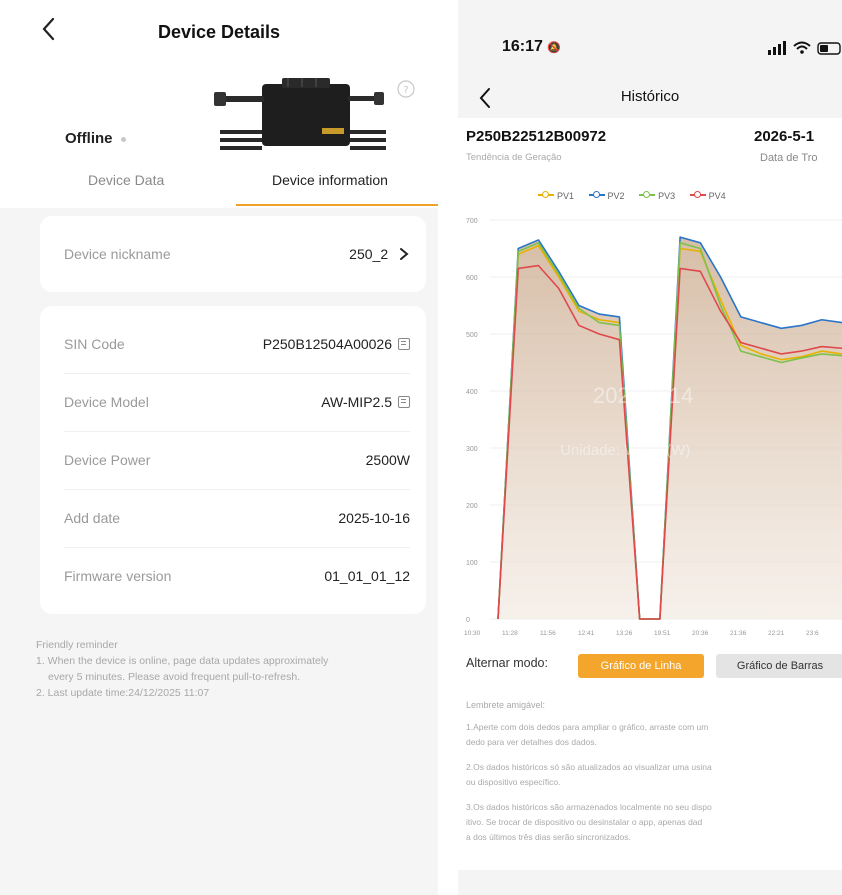 Image resolution: width=842 pixels, height=895 pixels. I want to click on info-value: 2025-10-16, so click(374, 518).